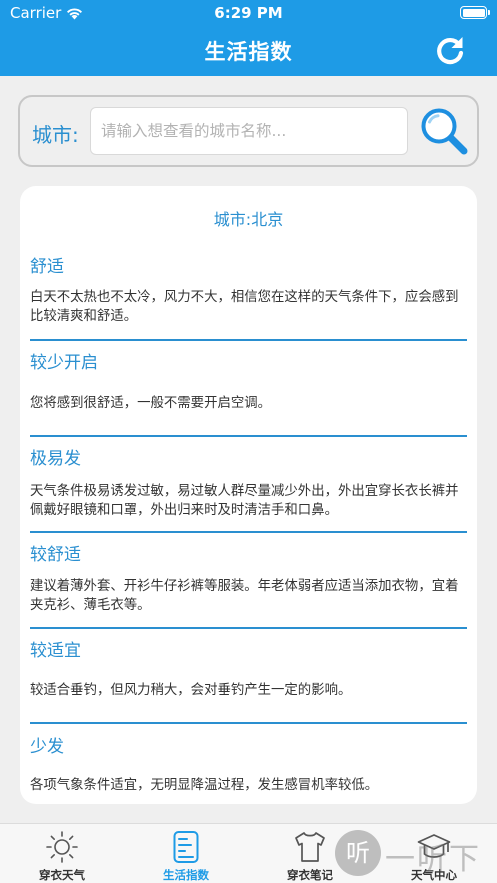 This screenshot has height=883, width=497. Describe the element at coordinates (55, 555) in the screenshot. I see `section-title: 较舒适` at that location.